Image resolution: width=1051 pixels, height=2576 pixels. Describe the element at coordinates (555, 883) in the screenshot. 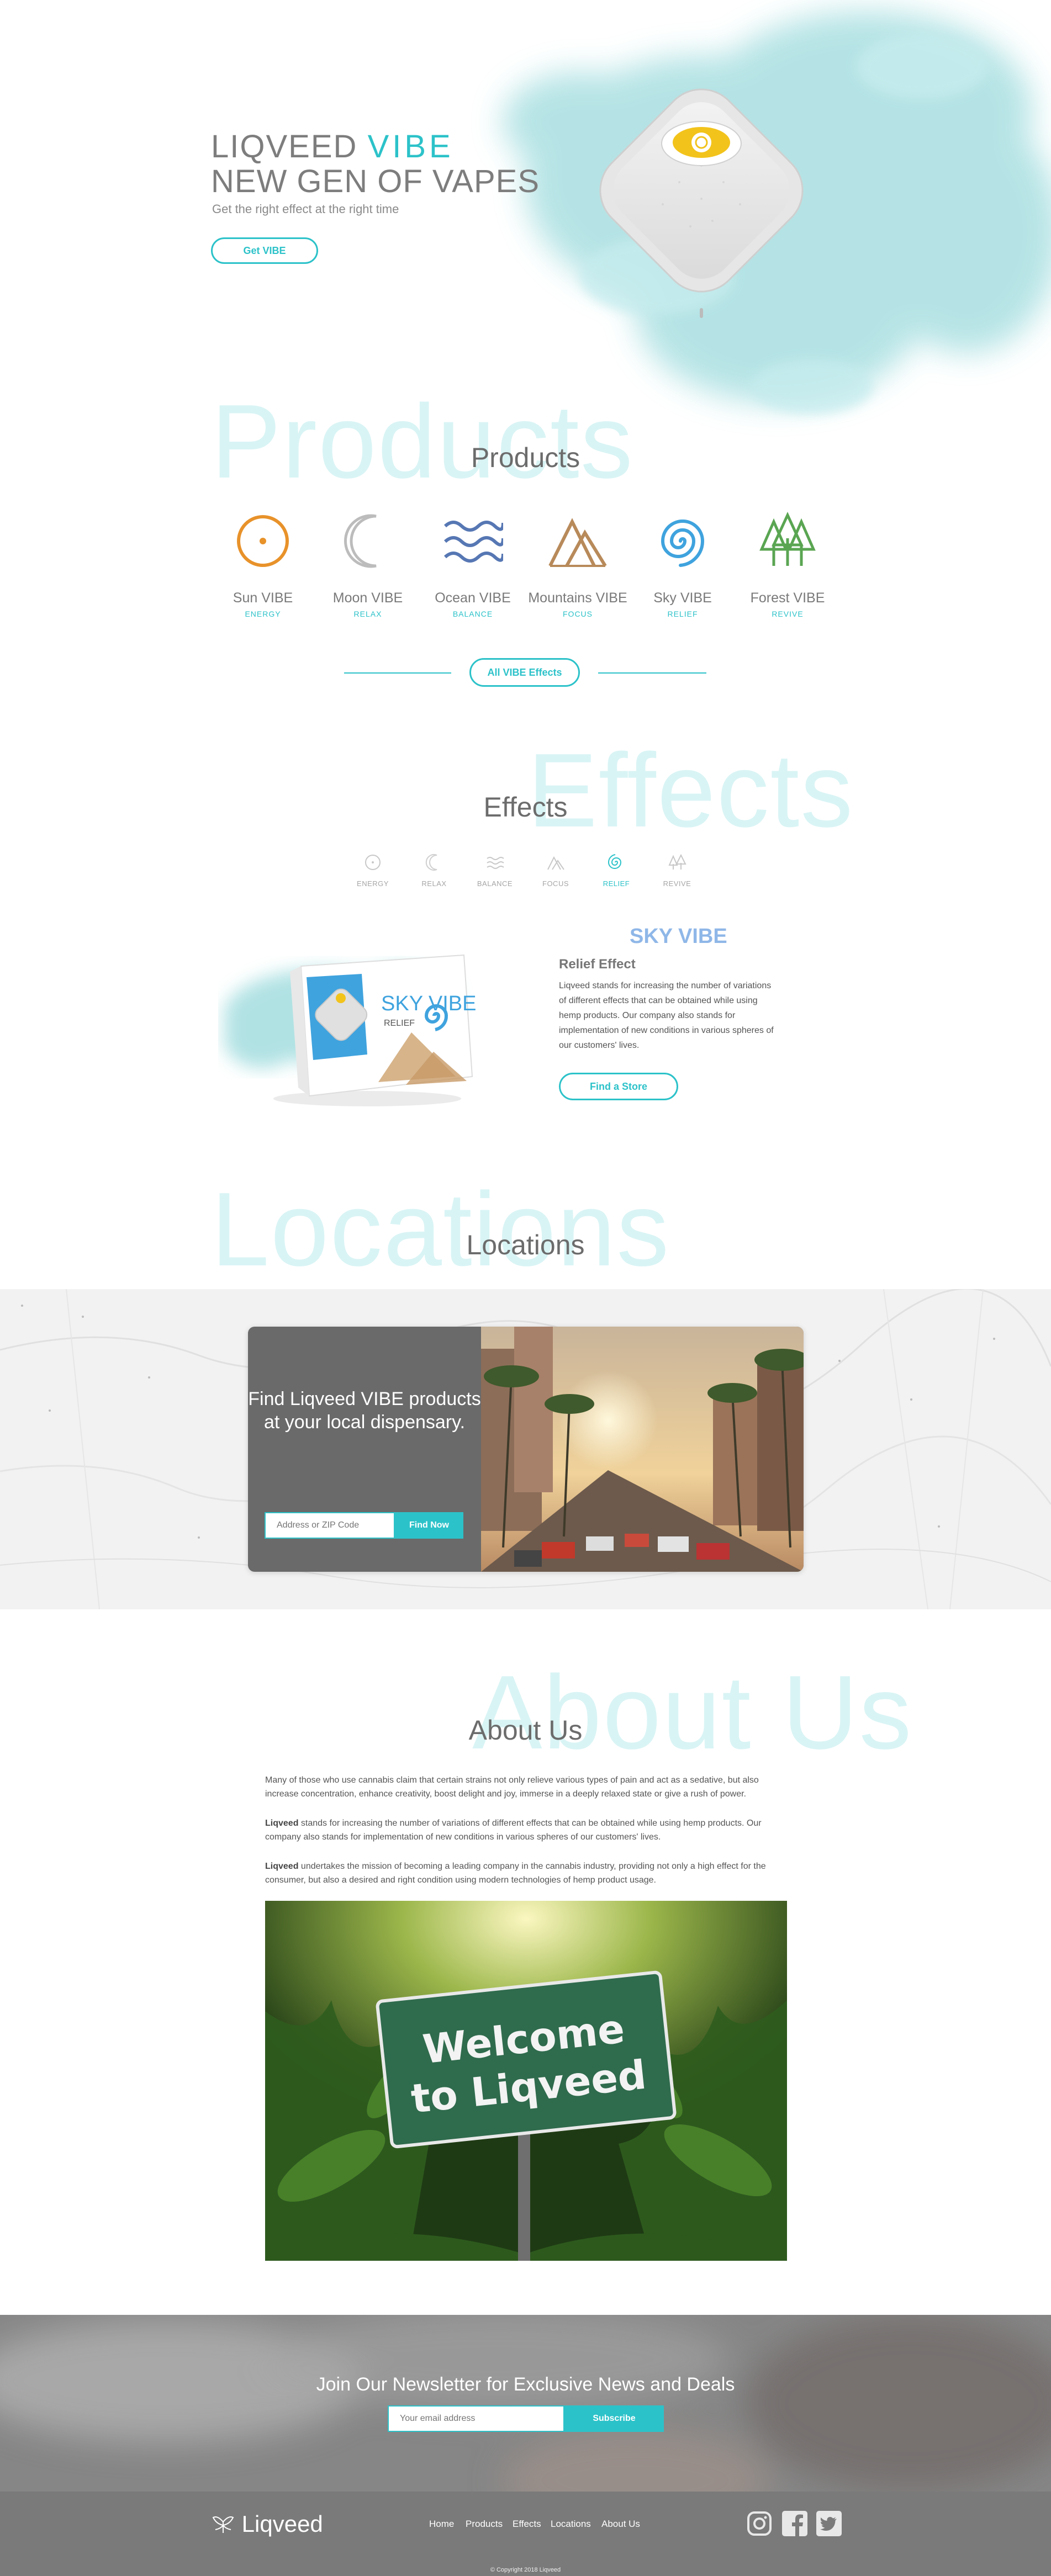

I see `tab-label: FOCUS` at that location.